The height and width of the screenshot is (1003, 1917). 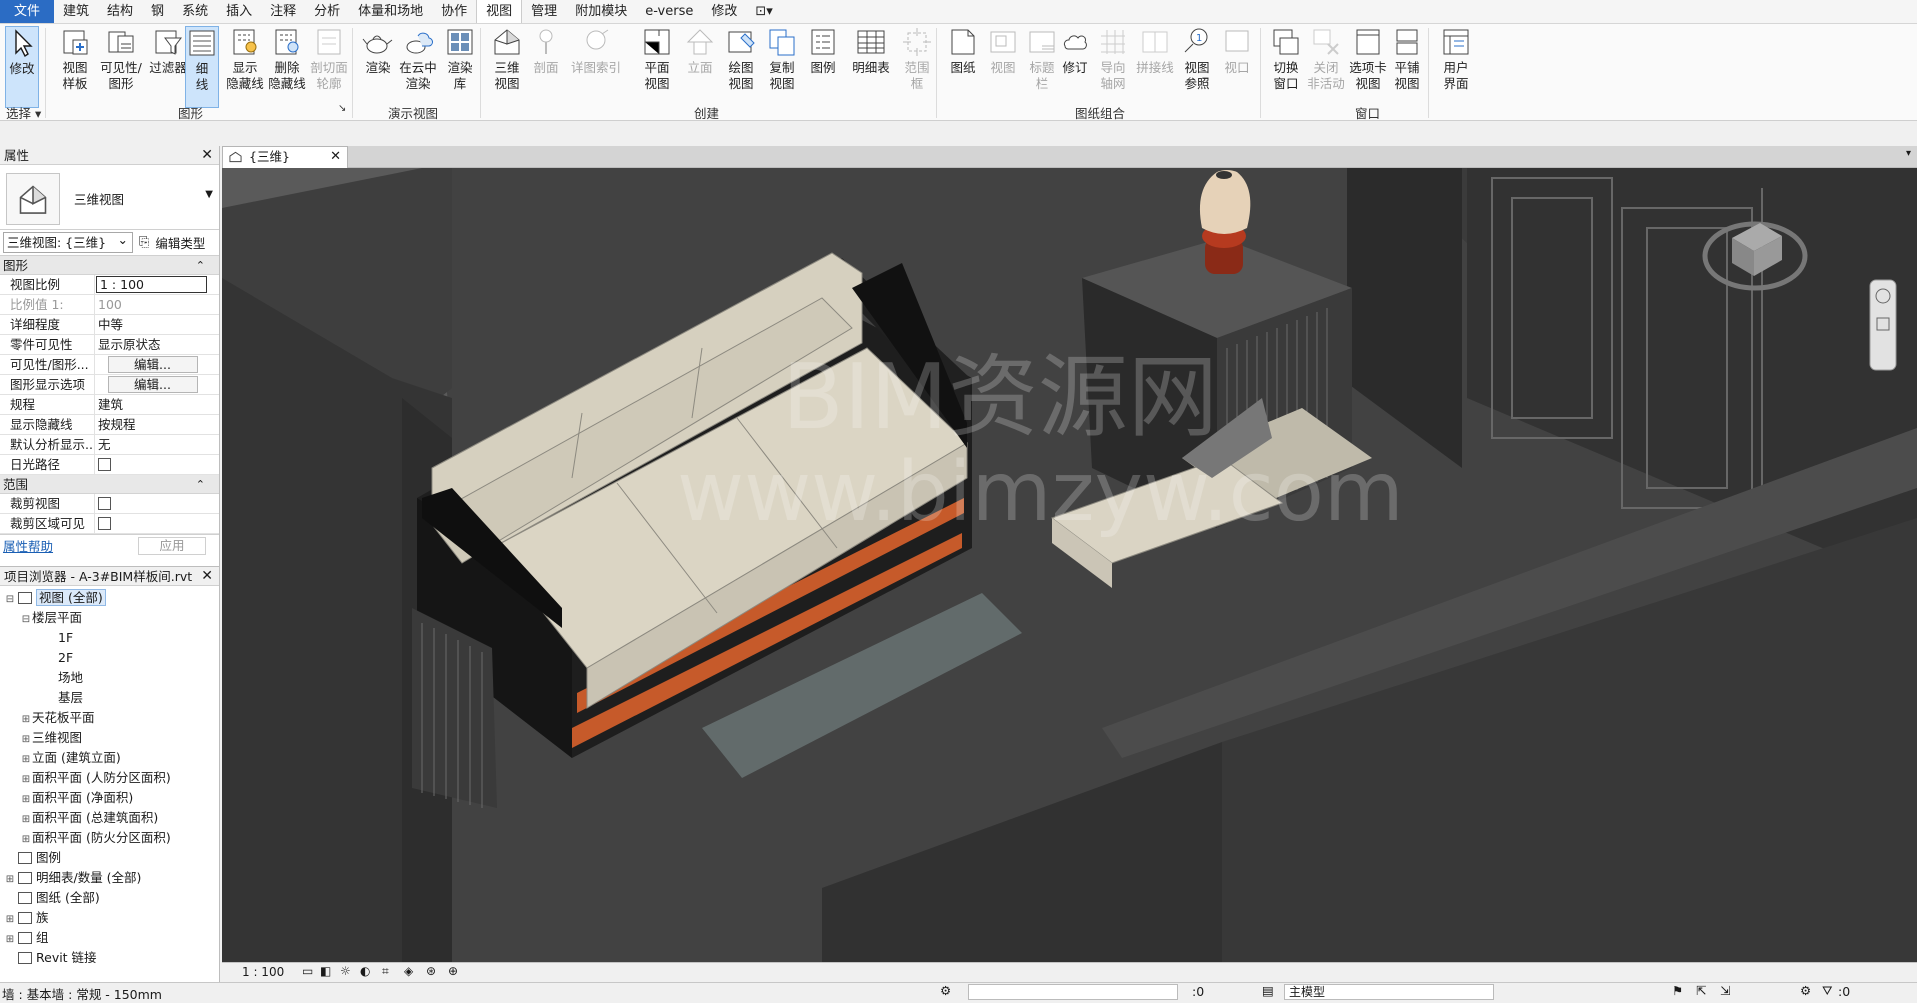 I want to click on worksets-icon: ⚙, so click(x=945, y=990).